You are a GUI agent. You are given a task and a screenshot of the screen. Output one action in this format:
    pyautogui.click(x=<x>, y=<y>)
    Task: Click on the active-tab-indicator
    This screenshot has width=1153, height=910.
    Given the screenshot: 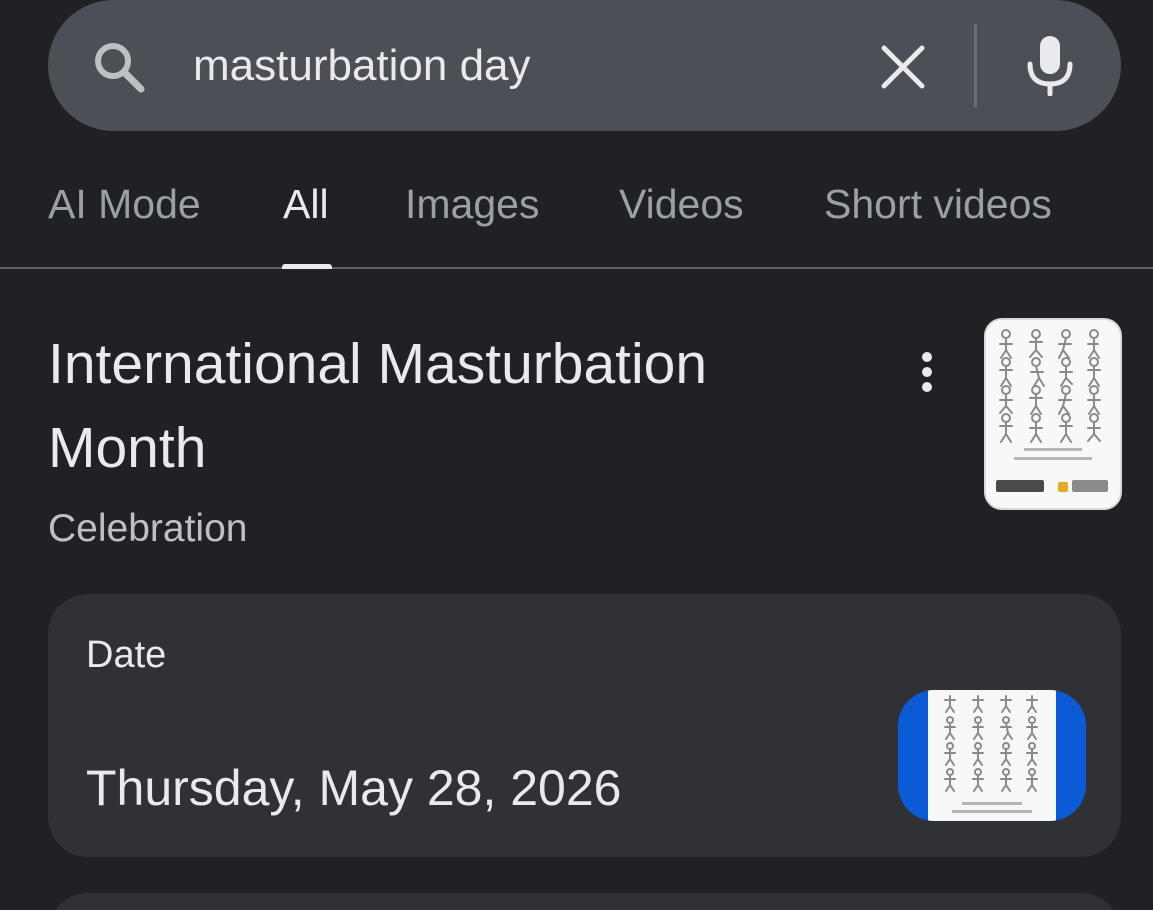 What is the action you would take?
    pyautogui.click(x=307, y=266)
    